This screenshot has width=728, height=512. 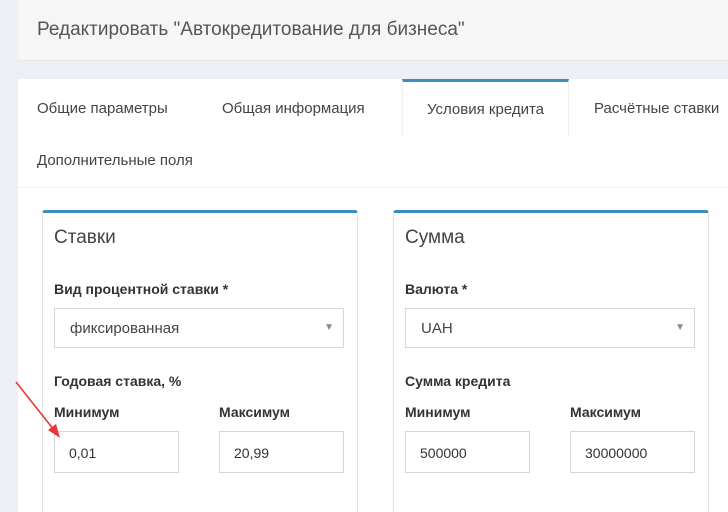 I want to click on amount-max-value: 30000000, so click(x=616, y=453).